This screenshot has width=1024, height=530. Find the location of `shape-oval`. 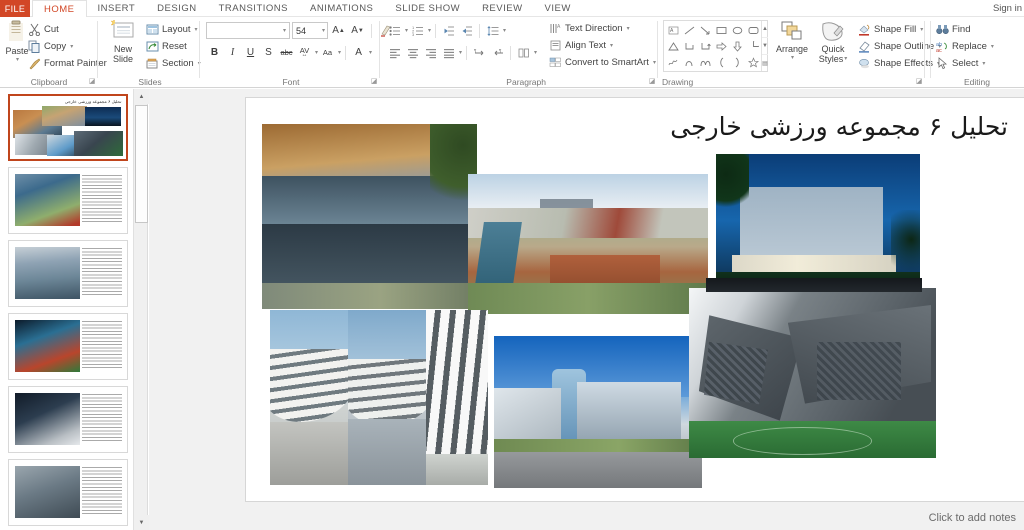

shape-oval is located at coordinates (737, 30).